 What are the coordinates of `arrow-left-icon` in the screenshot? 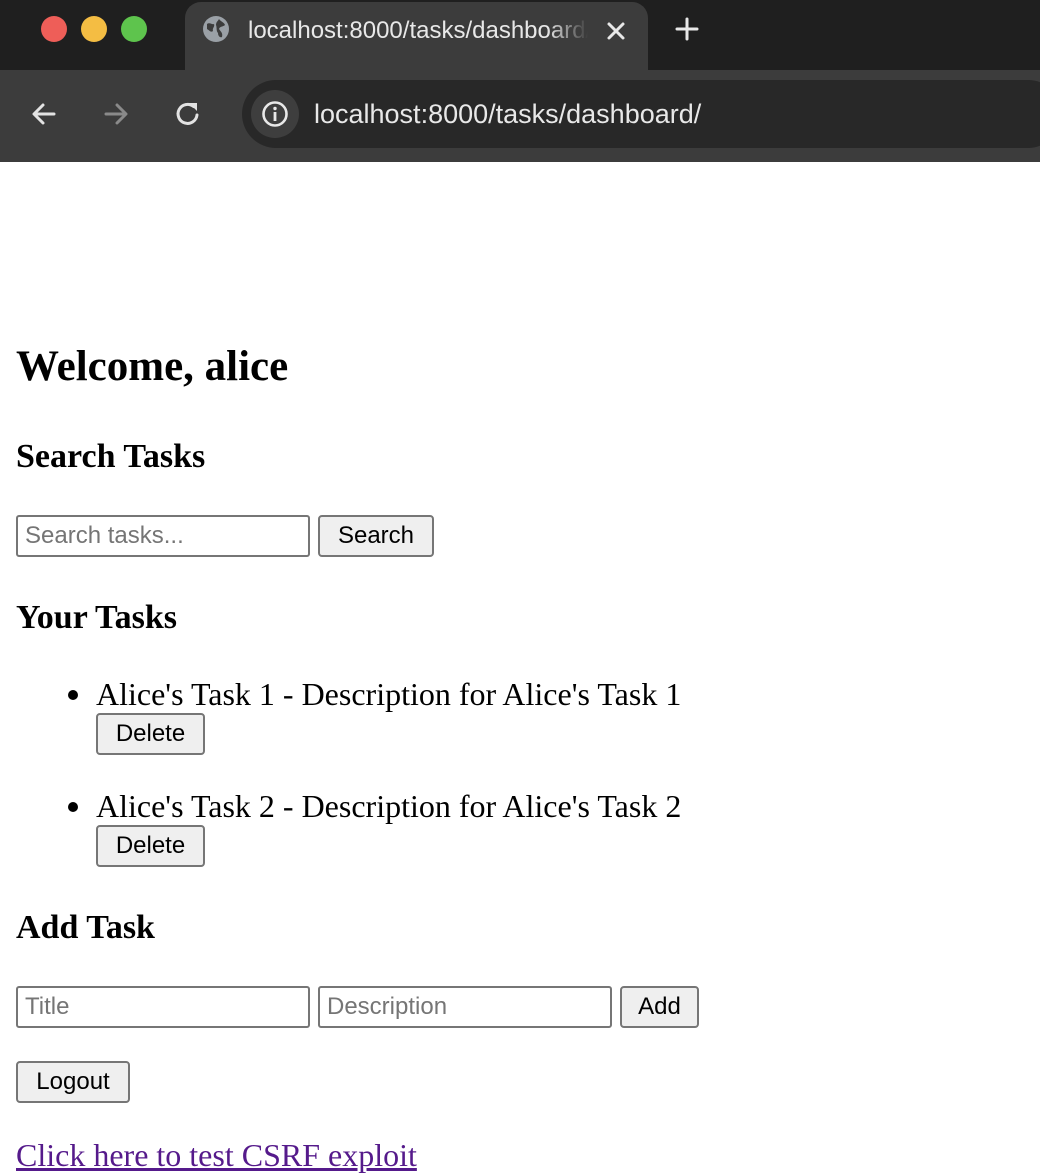 It's located at (44, 114).